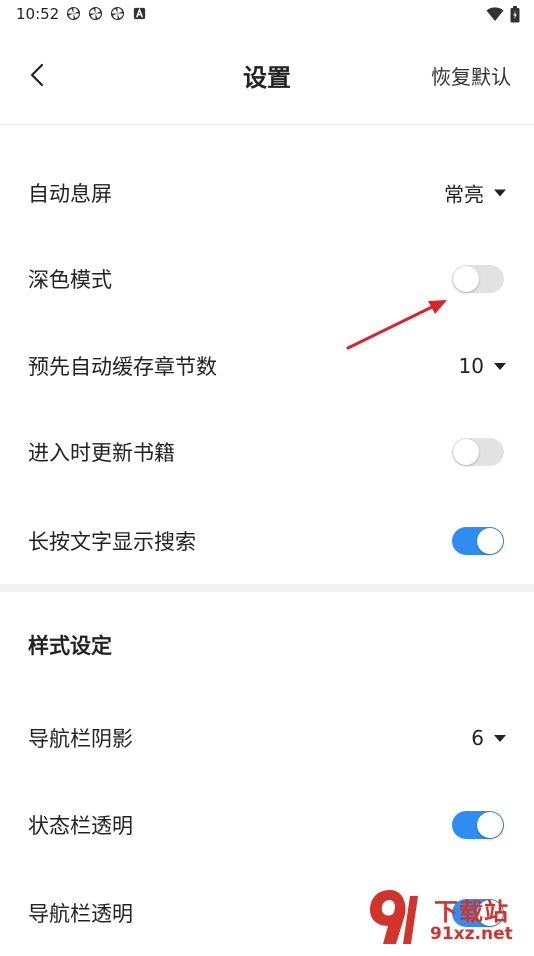  I want to click on battery-icon, so click(515, 14).